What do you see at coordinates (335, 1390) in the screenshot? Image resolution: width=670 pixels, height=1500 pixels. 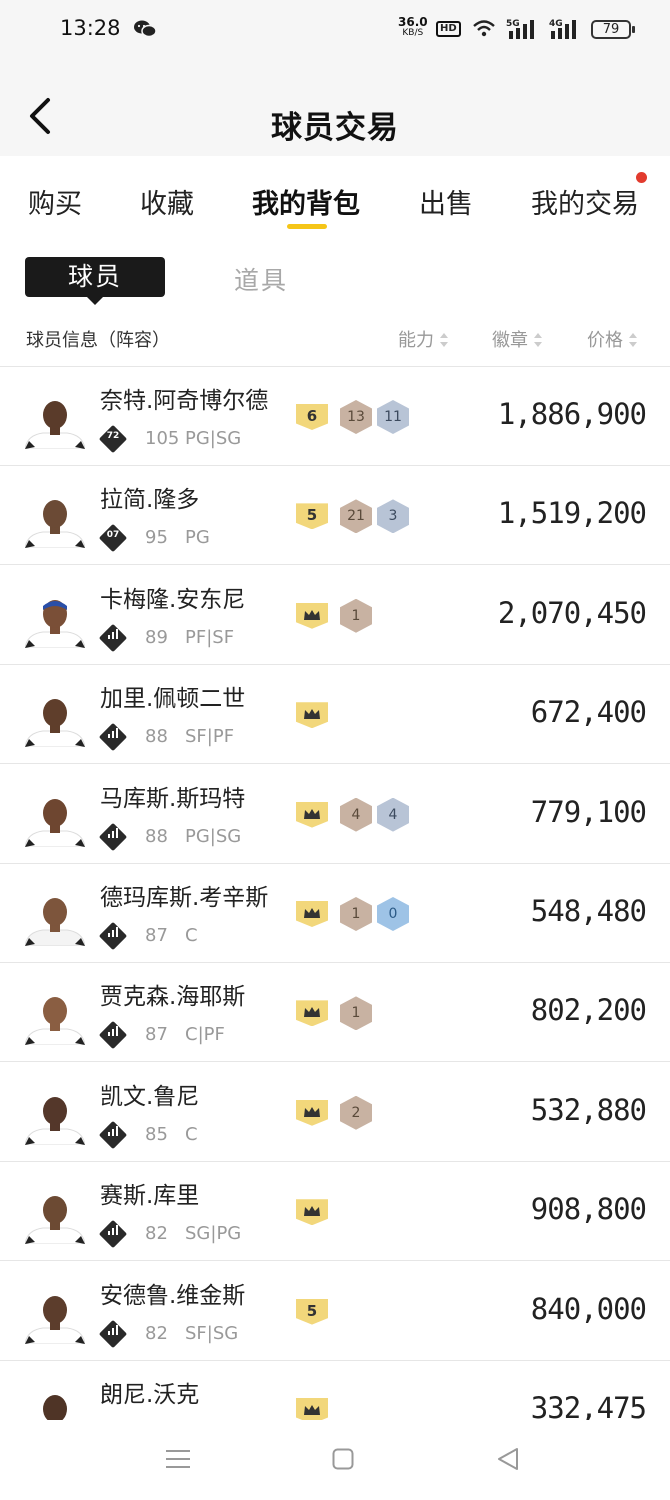 I see `player-row: 朗尼.沃克 332,475` at bounding box center [335, 1390].